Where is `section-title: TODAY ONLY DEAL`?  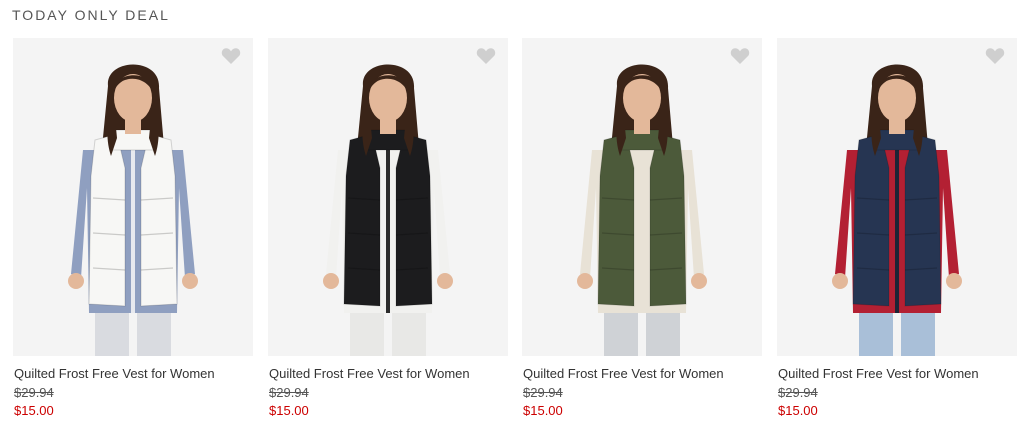 section-title: TODAY ONLY DEAL is located at coordinates (91, 15).